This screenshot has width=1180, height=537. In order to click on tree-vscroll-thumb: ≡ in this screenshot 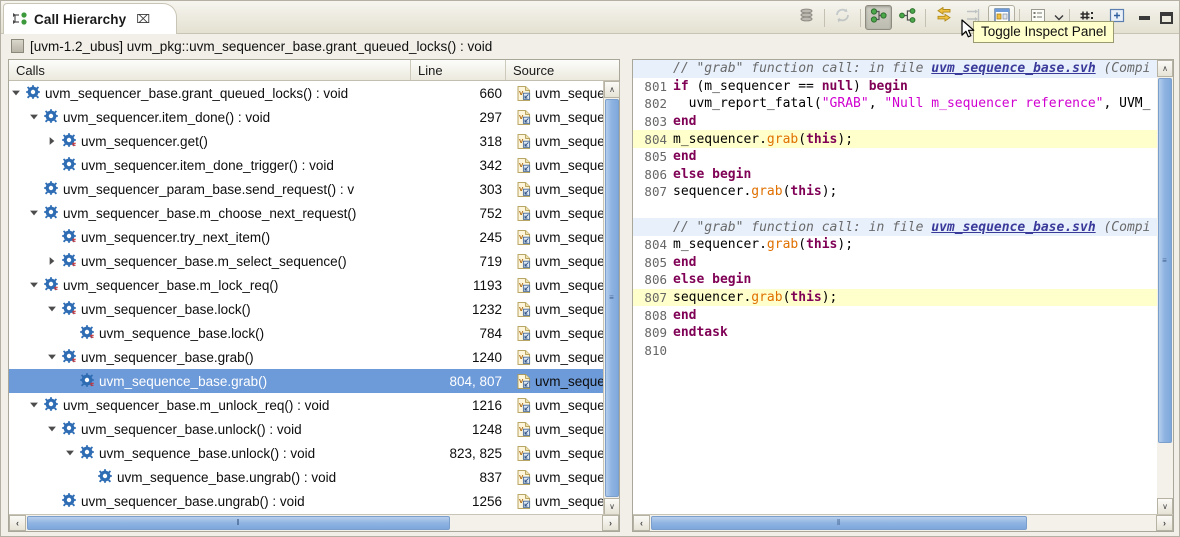, I will do `click(612, 298)`.